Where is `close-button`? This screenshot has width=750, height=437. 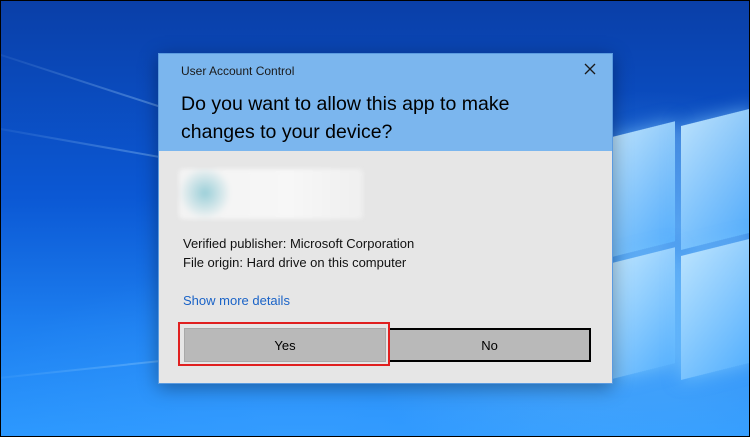
close-button is located at coordinates (590, 69).